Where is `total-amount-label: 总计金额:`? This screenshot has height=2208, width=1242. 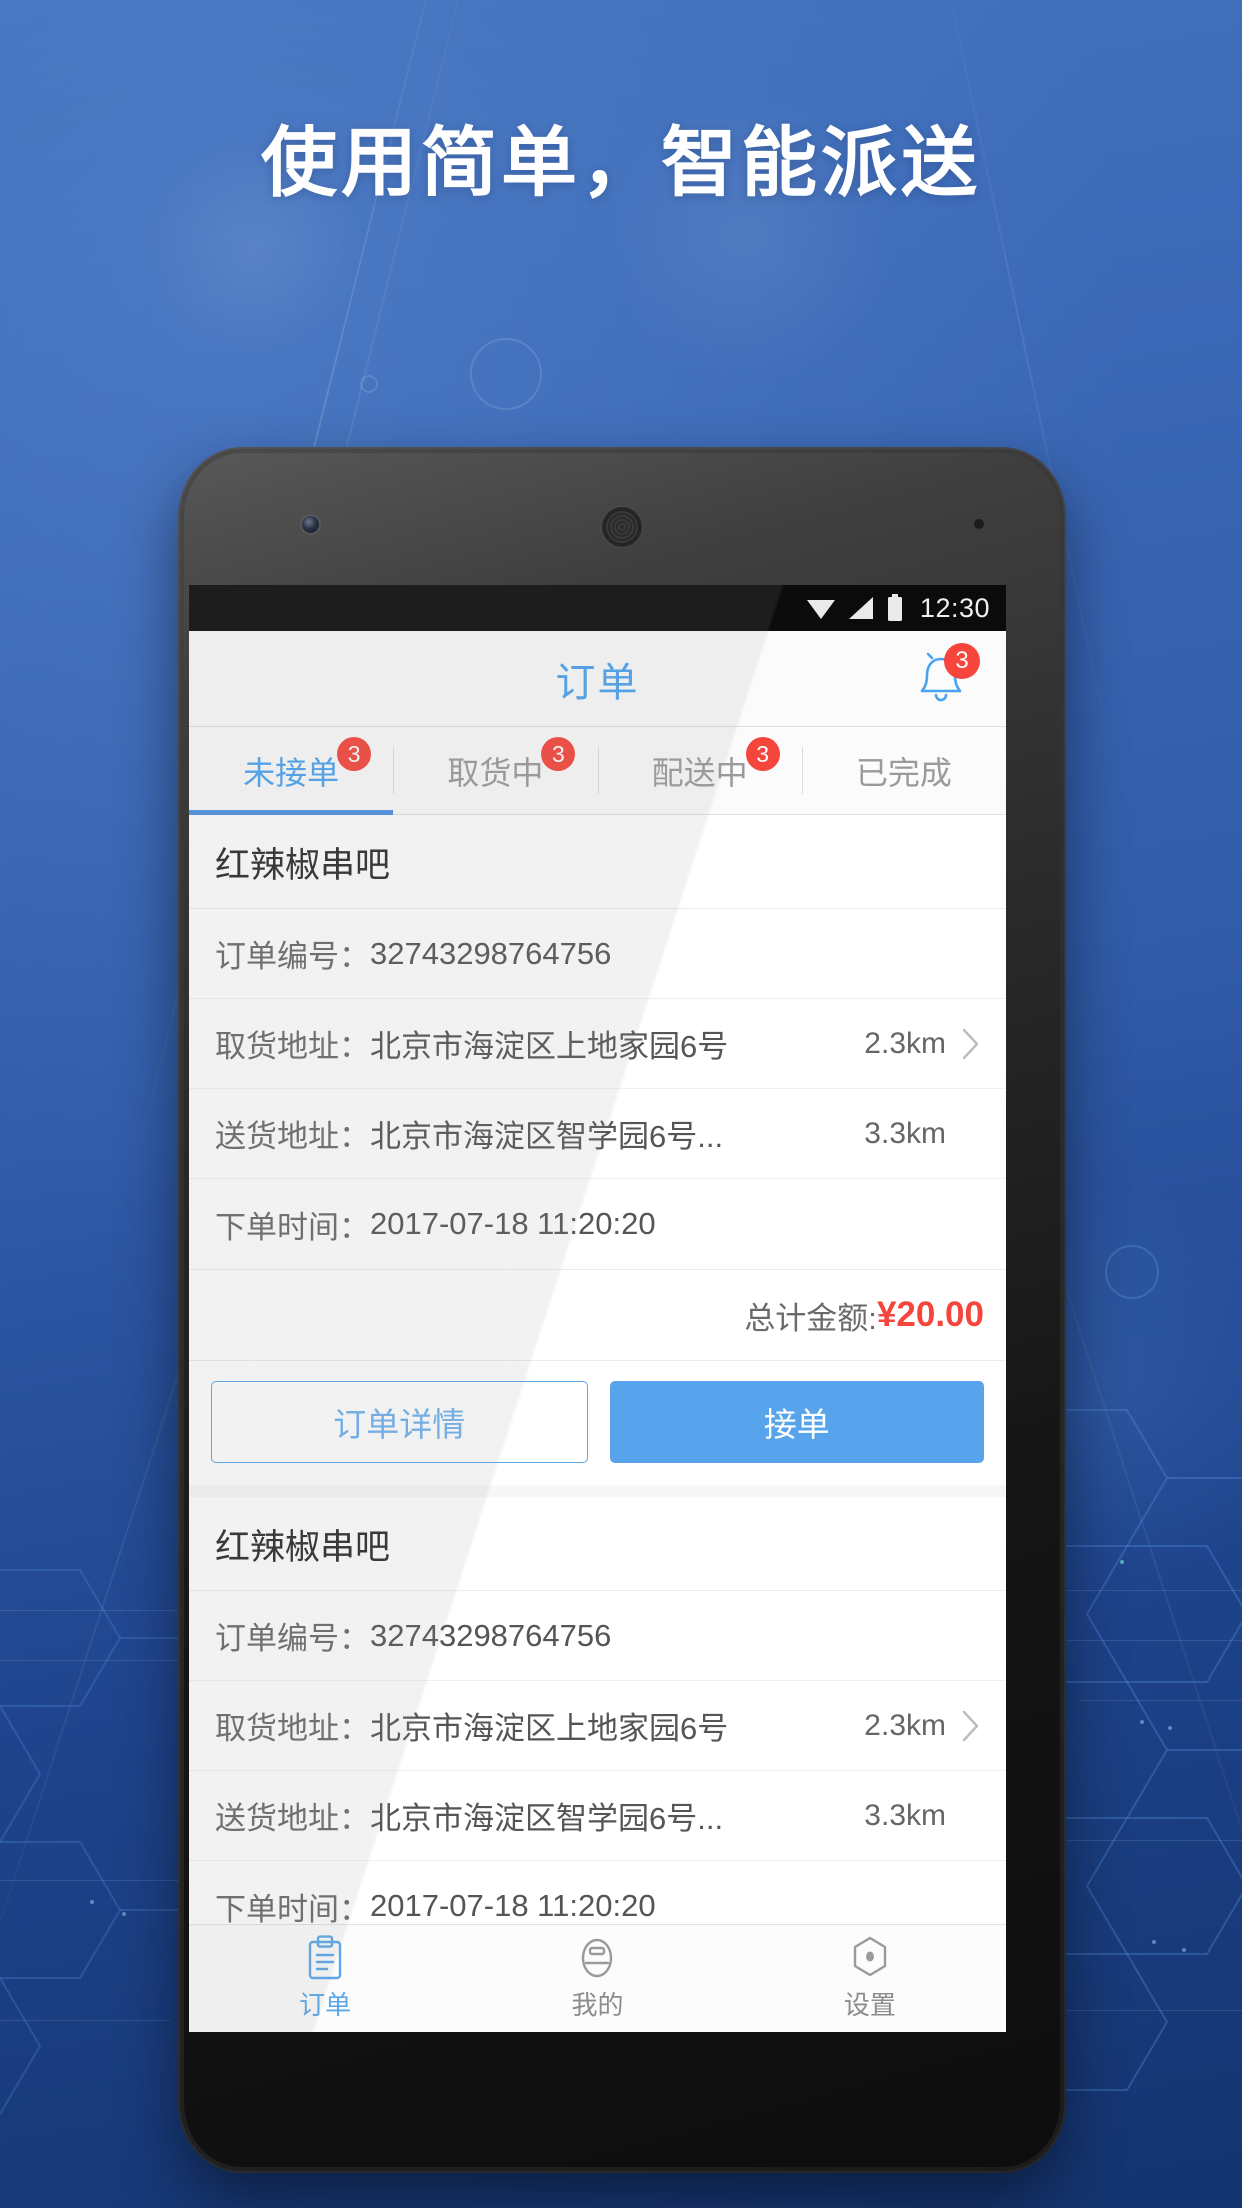 total-amount-label: 总计金额: is located at coordinates (810, 1318).